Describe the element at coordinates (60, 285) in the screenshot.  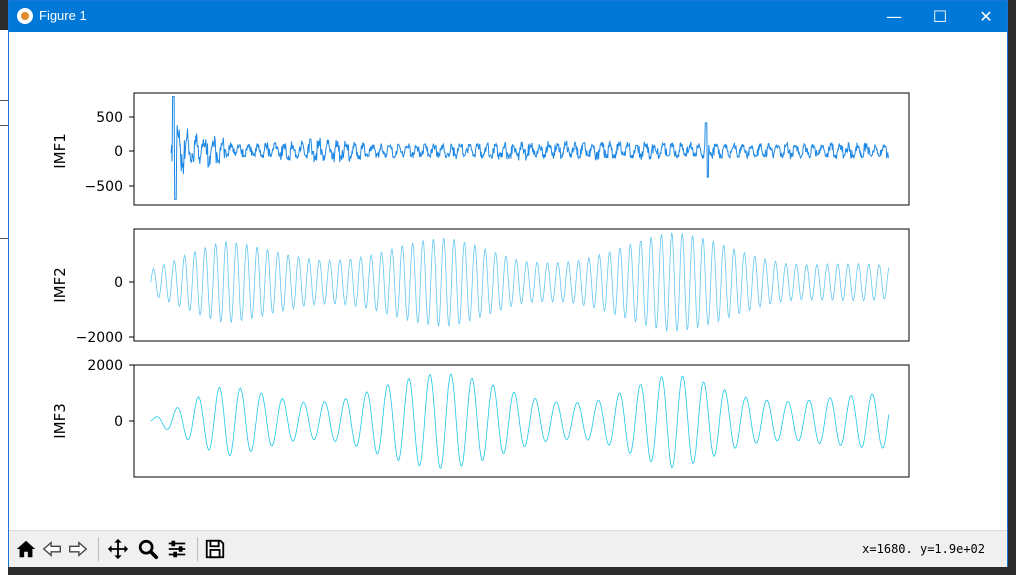
I see `ylabel-imf2: IMF2` at that location.